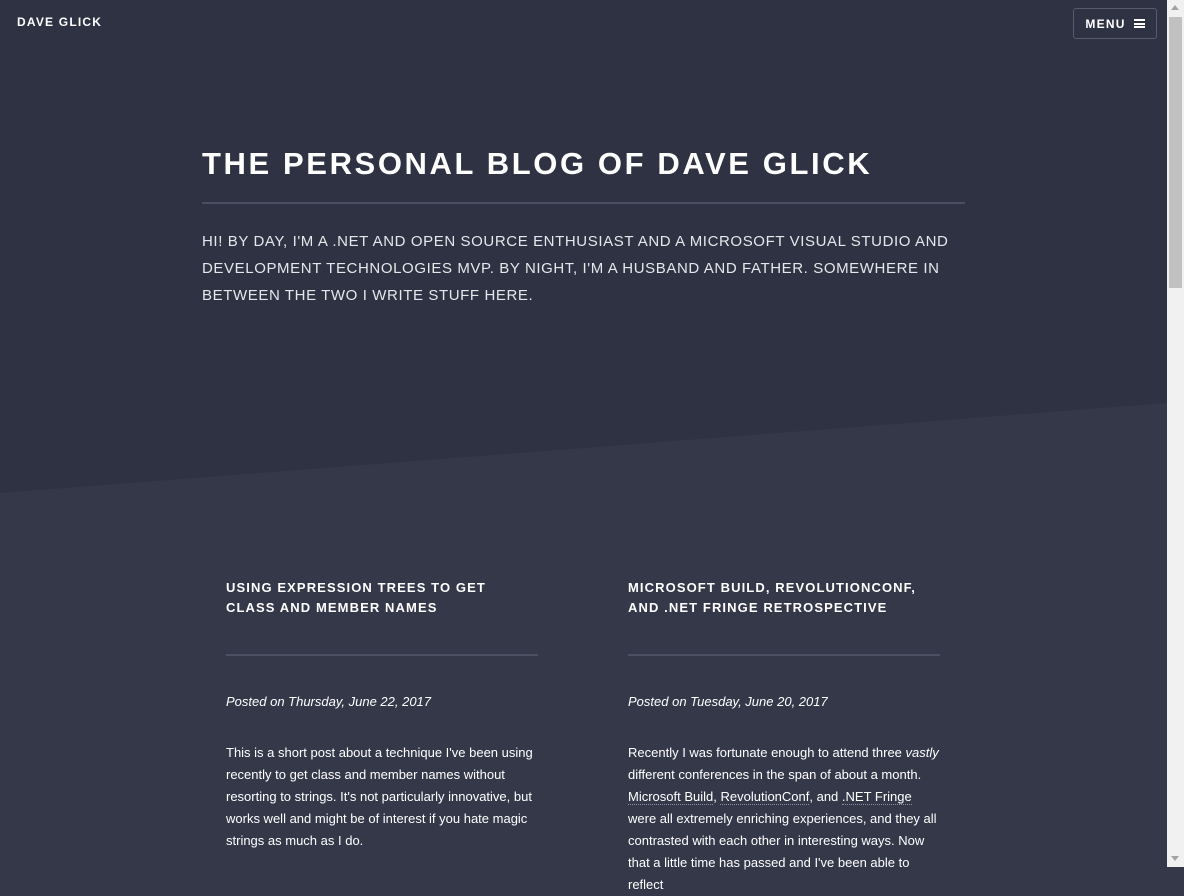 The width and height of the screenshot is (1184, 896). What do you see at coordinates (583, 203) in the screenshot?
I see `banner-divider` at bounding box center [583, 203].